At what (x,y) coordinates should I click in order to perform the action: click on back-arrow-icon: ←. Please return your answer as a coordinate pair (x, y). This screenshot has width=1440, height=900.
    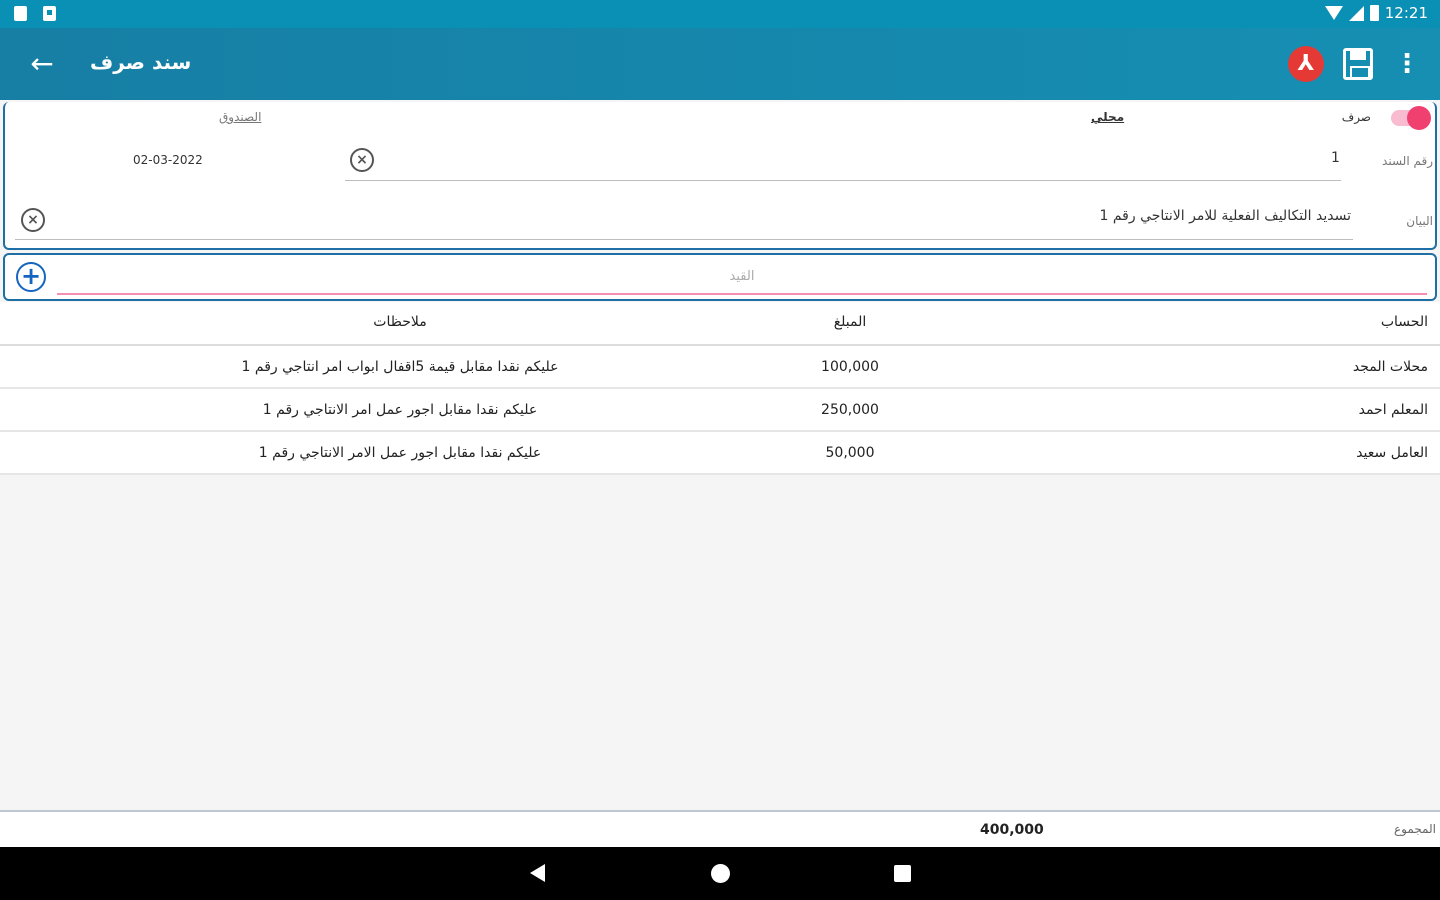
    Looking at the image, I should click on (42, 64).